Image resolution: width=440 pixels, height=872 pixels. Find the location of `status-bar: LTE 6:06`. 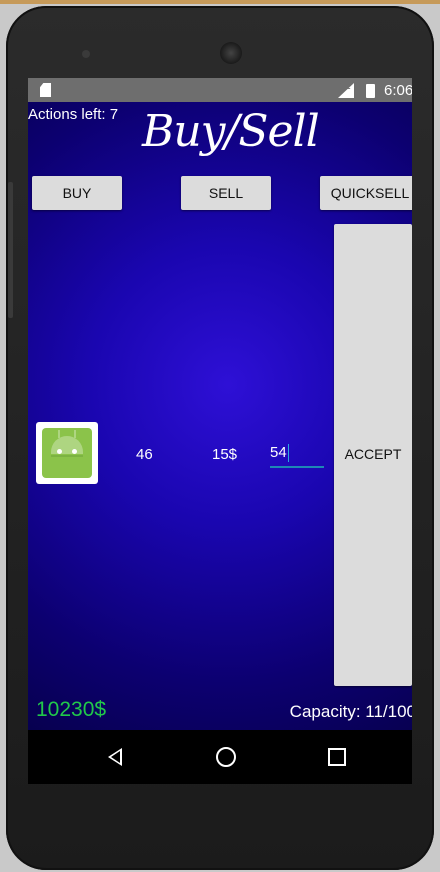

status-bar: LTE 6:06 is located at coordinates (220, 90).